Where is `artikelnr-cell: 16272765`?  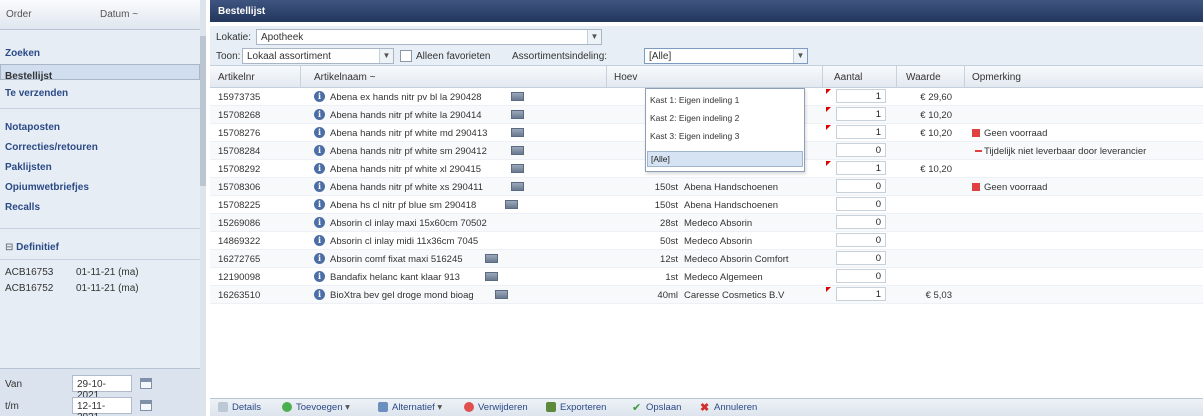
artikelnr-cell: 16272765 is located at coordinates (239, 259).